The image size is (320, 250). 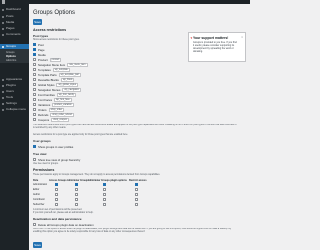 What do you see at coordinates (3, 22) in the screenshot?
I see `media-icon` at bounding box center [3, 22].